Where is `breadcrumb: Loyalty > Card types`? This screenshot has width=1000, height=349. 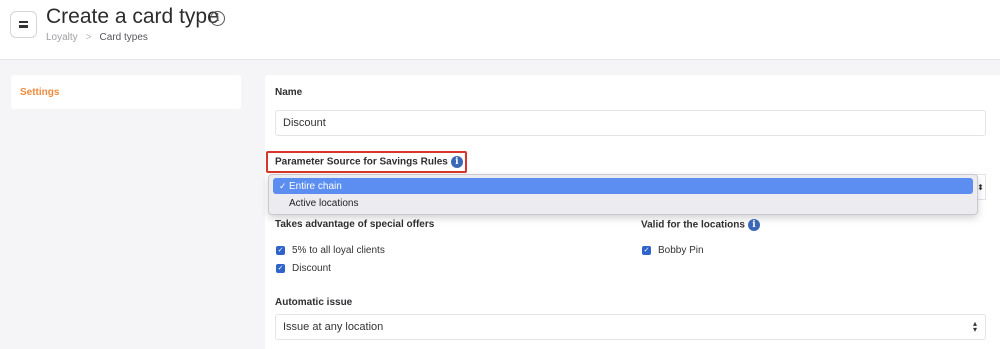
breadcrumb: Loyalty > Card types is located at coordinates (97, 37).